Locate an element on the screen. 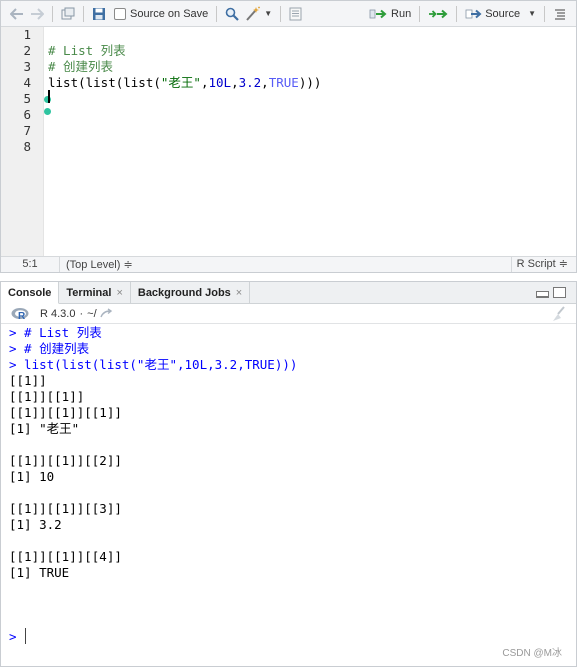 The image size is (577, 667). run-arrow-icon is located at coordinates (378, 13).